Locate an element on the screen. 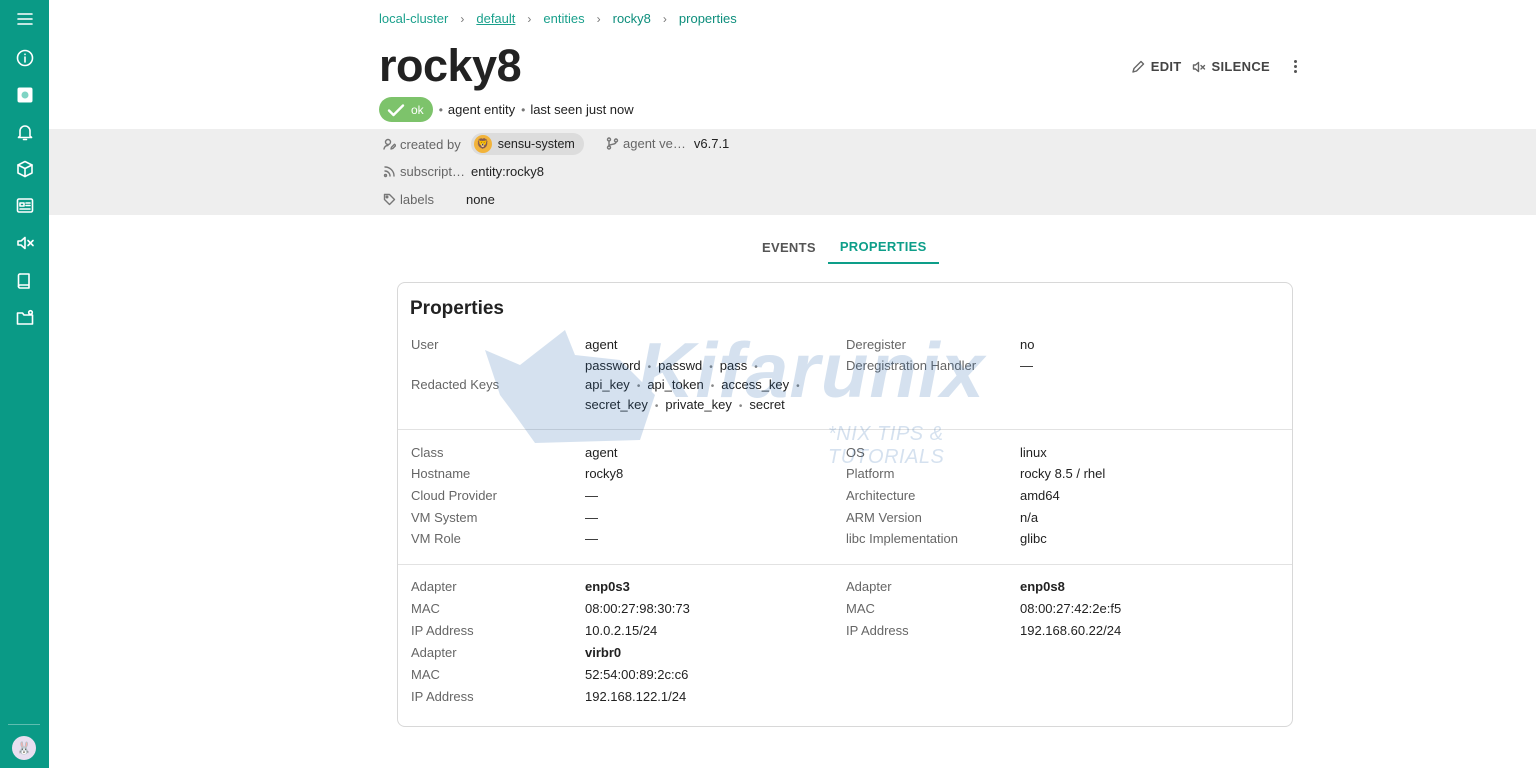 The image size is (1536, 768). adapter-value: enp0s3 is located at coordinates (607, 586).